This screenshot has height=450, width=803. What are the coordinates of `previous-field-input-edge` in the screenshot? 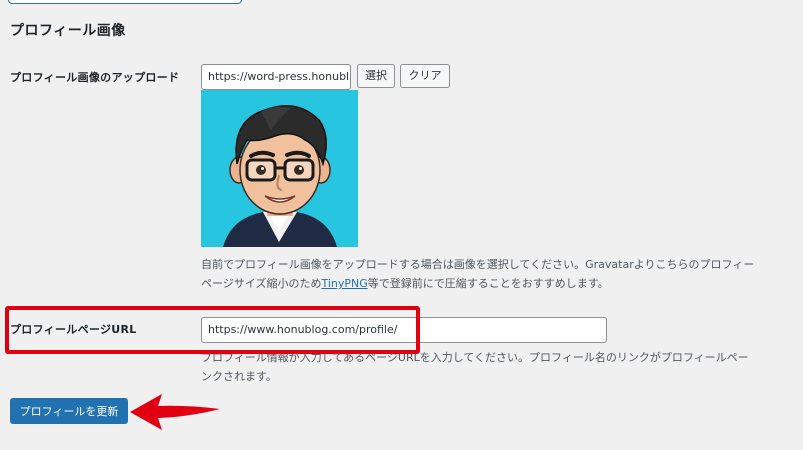 It's located at (125, 2).